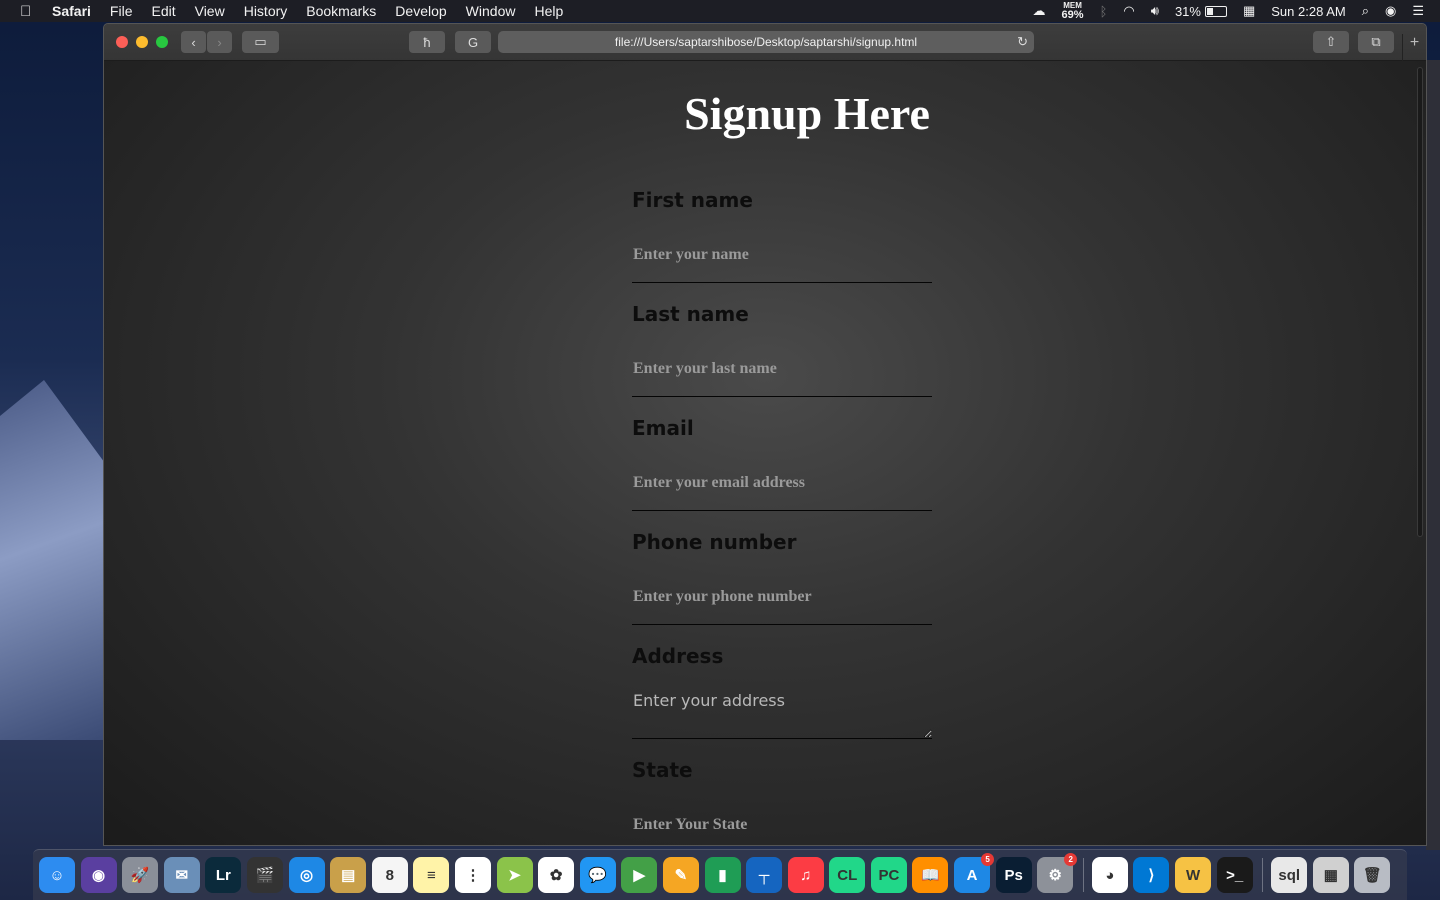 The width and height of the screenshot is (1440, 900). What do you see at coordinates (121, 11) in the screenshot?
I see `menu-file: File` at bounding box center [121, 11].